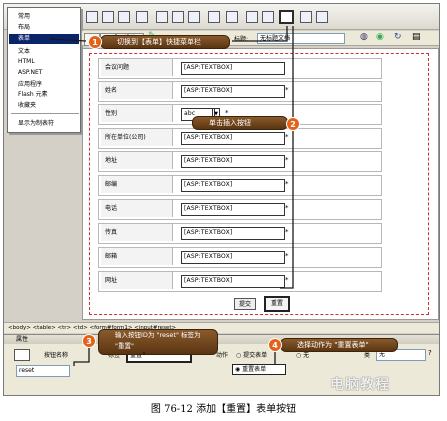 The image size is (447, 421). What do you see at coordinates (360, 385) in the screenshot?
I see `watermark-logo: 电脑教程` at bounding box center [360, 385].